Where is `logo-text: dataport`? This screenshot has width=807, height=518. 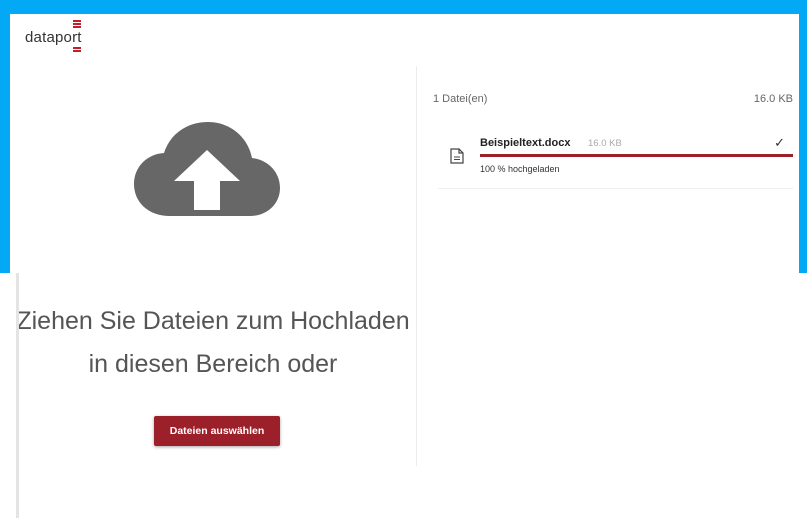 logo-text: dataport is located at coordinates (53, 37).